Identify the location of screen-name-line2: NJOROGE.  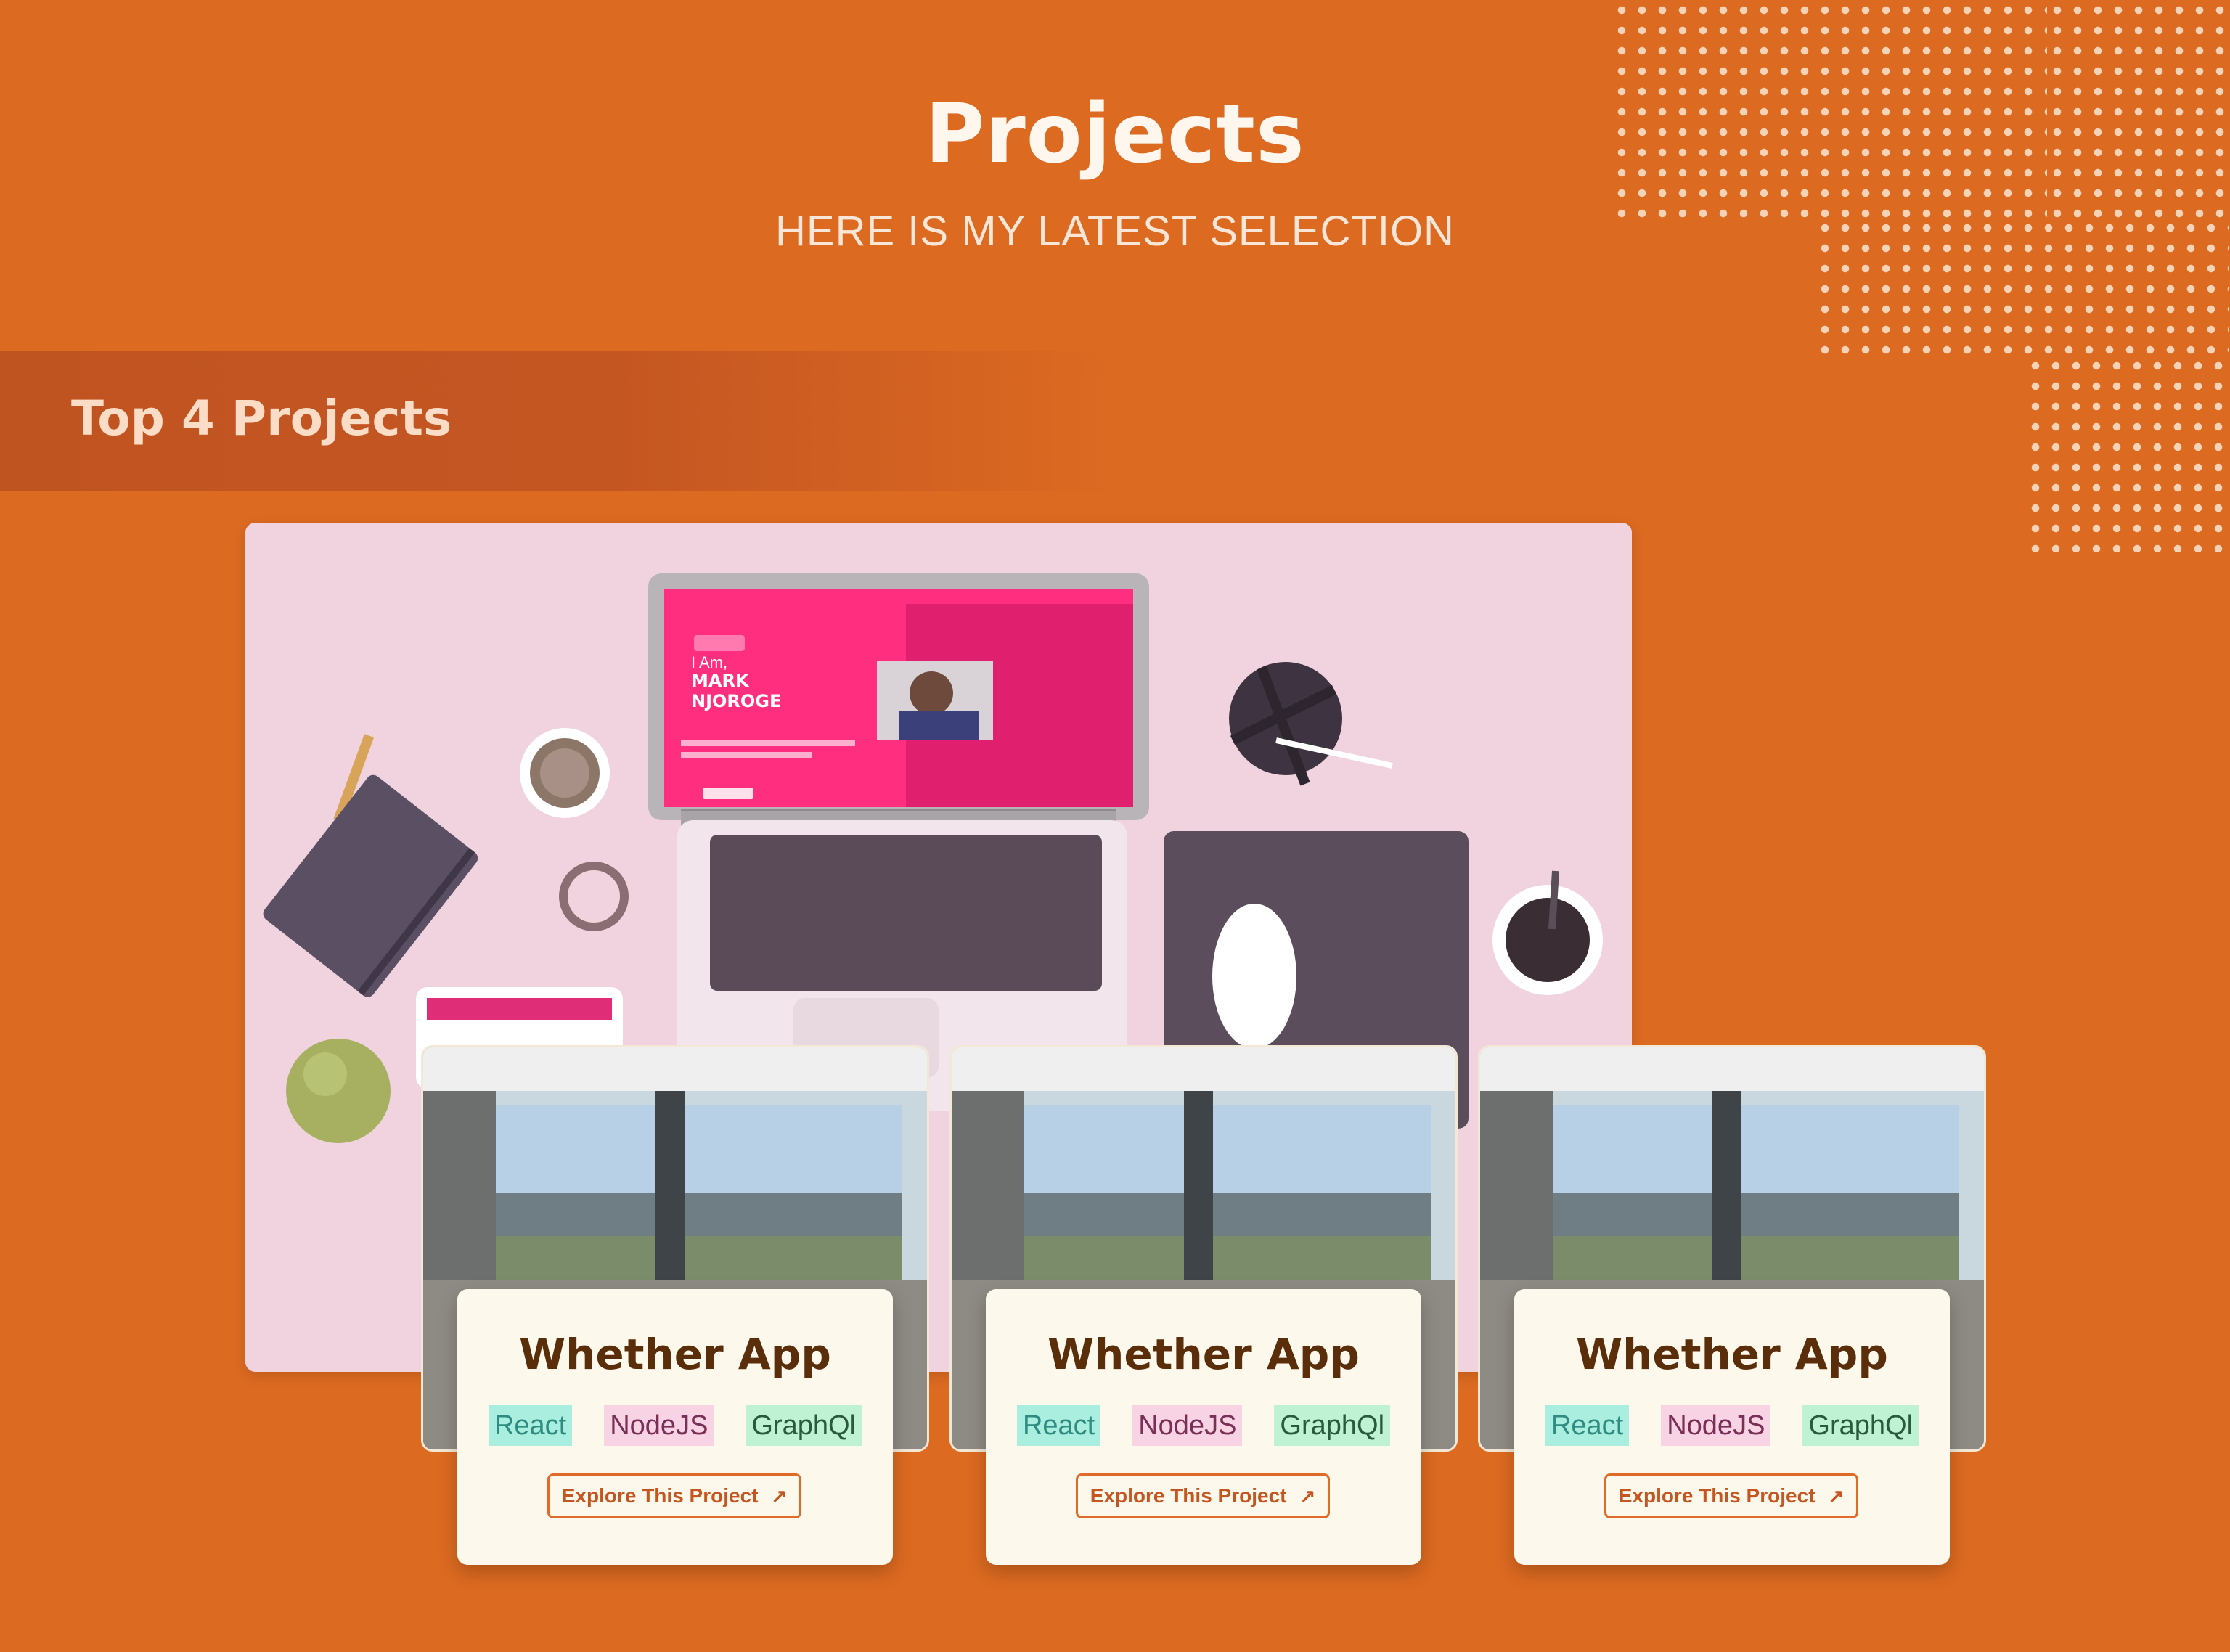
(736, 701).